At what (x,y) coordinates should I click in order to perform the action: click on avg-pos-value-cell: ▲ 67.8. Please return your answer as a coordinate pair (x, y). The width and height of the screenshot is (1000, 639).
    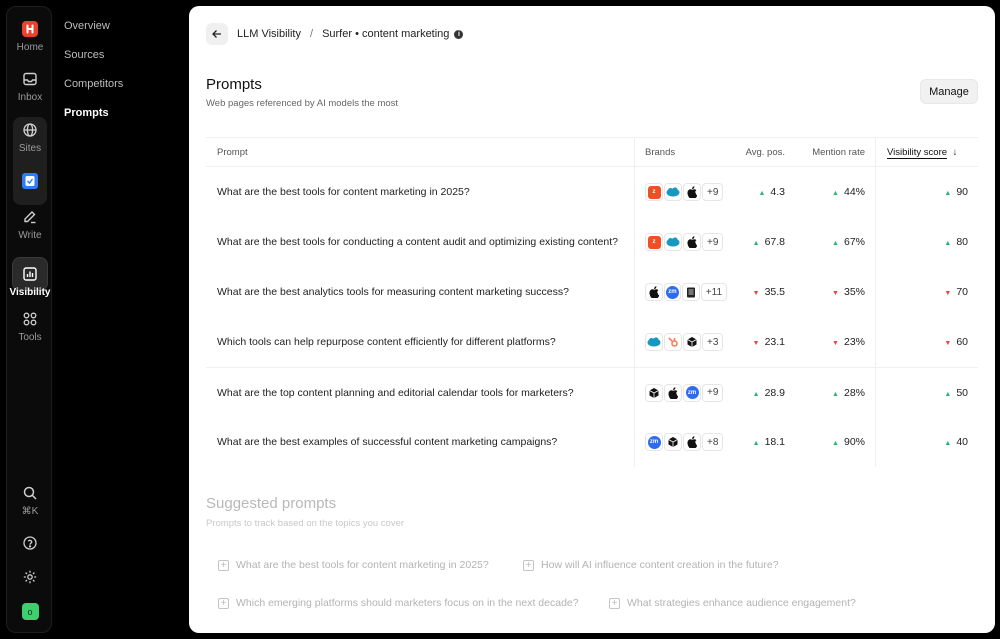
    Looking at the image, I should click on (761, 242).